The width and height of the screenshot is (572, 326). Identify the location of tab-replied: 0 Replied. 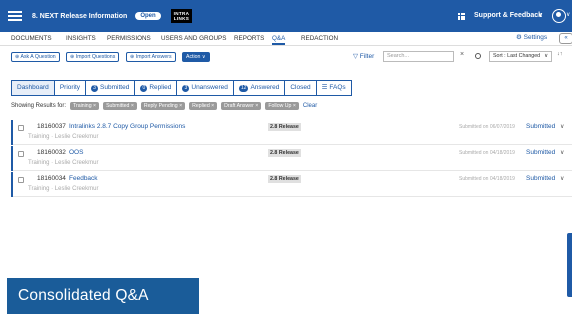
(156, 88).